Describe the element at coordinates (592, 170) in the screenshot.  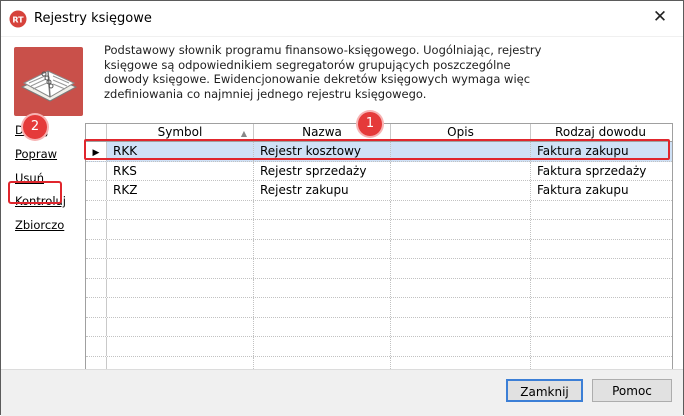
I see `cell-document-type: Faktura sprzedaży` at that location.